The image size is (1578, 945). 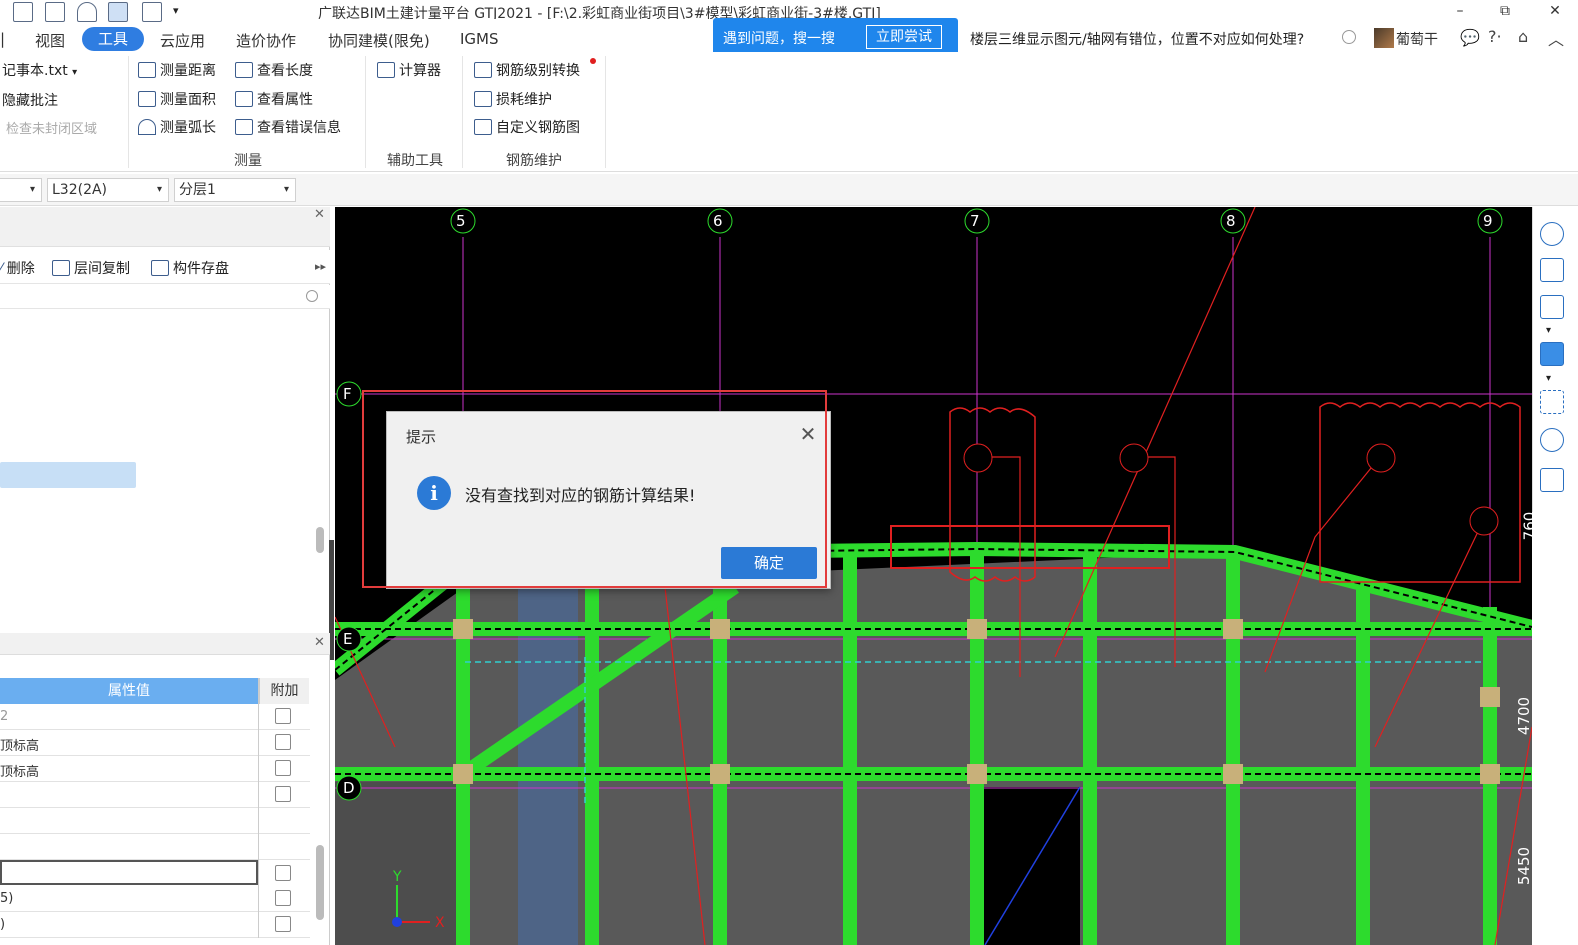 What do you see at coordinates (1552, 270) in the screenshot?
I see `3d-view-icon` at bounding box center [1552, 270].